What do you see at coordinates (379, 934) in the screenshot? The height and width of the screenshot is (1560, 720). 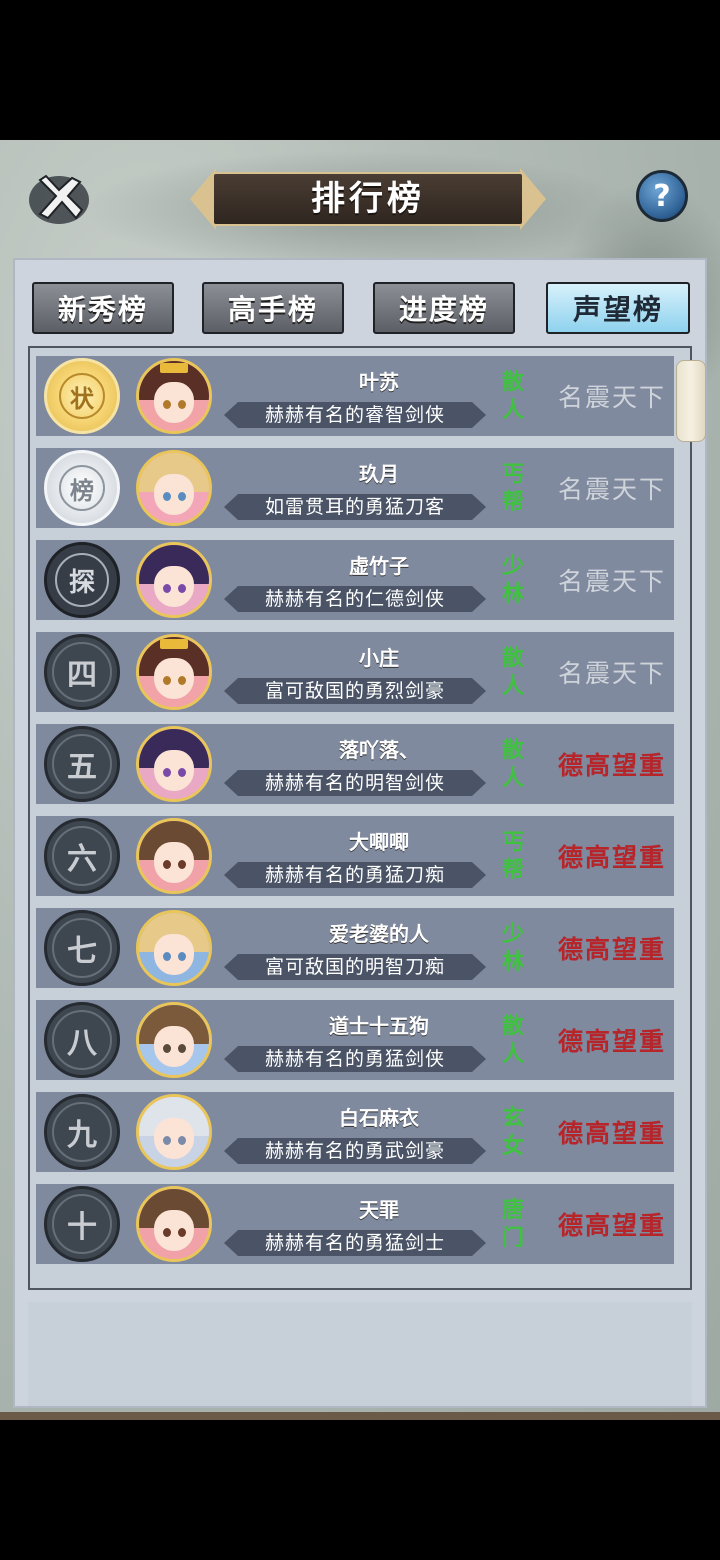 I see `player-name: 爱老婆的人` at bounding box center [379, 934].